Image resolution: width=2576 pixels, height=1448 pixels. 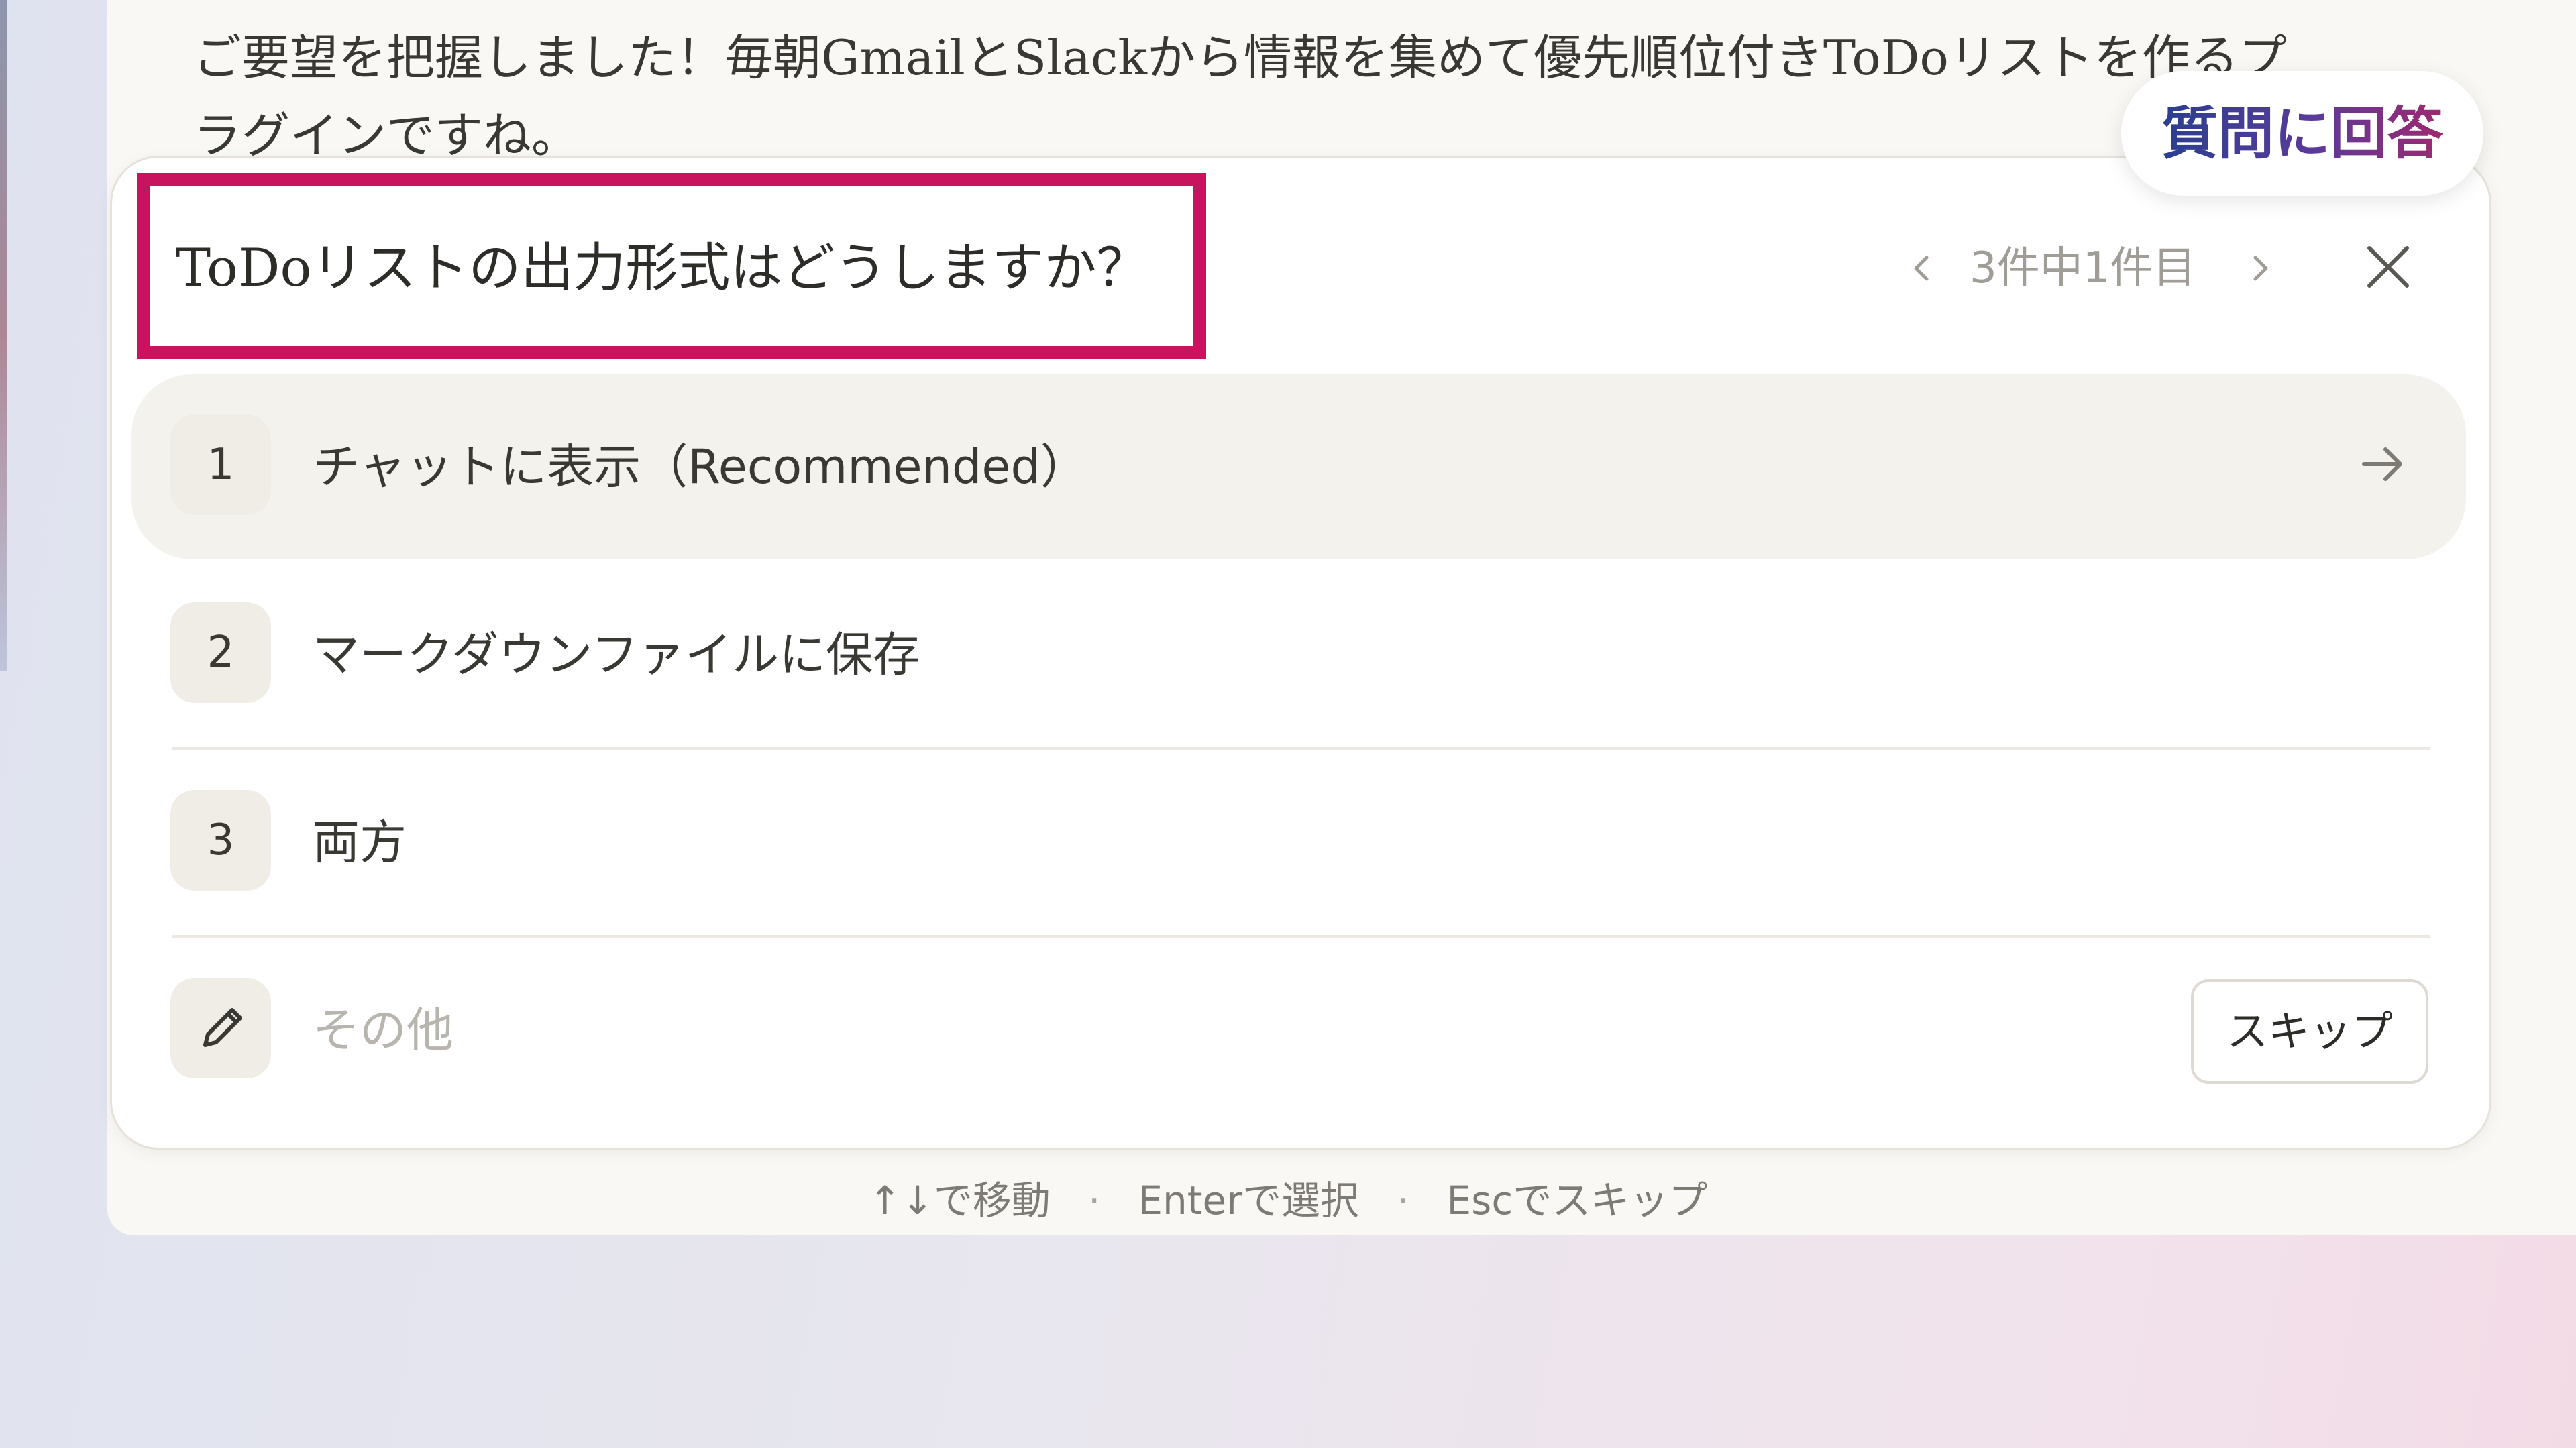 I want to click on option-label: マークダウンファイルに保存, so click(x=616, y=654).